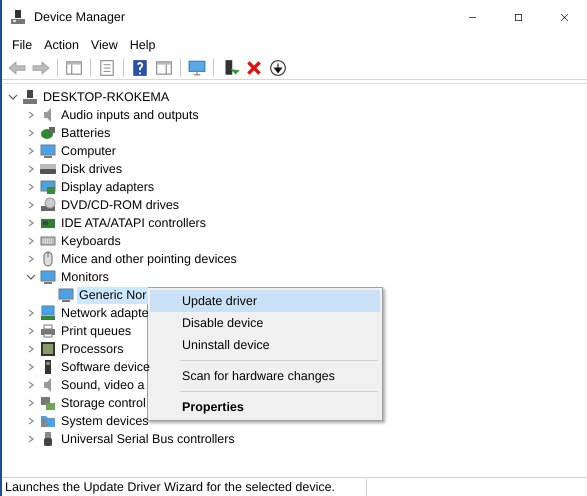 Image resolution: width=587 pixels, height=496 pixels. I want to click on disc-drive-icon, so click(48, 205).